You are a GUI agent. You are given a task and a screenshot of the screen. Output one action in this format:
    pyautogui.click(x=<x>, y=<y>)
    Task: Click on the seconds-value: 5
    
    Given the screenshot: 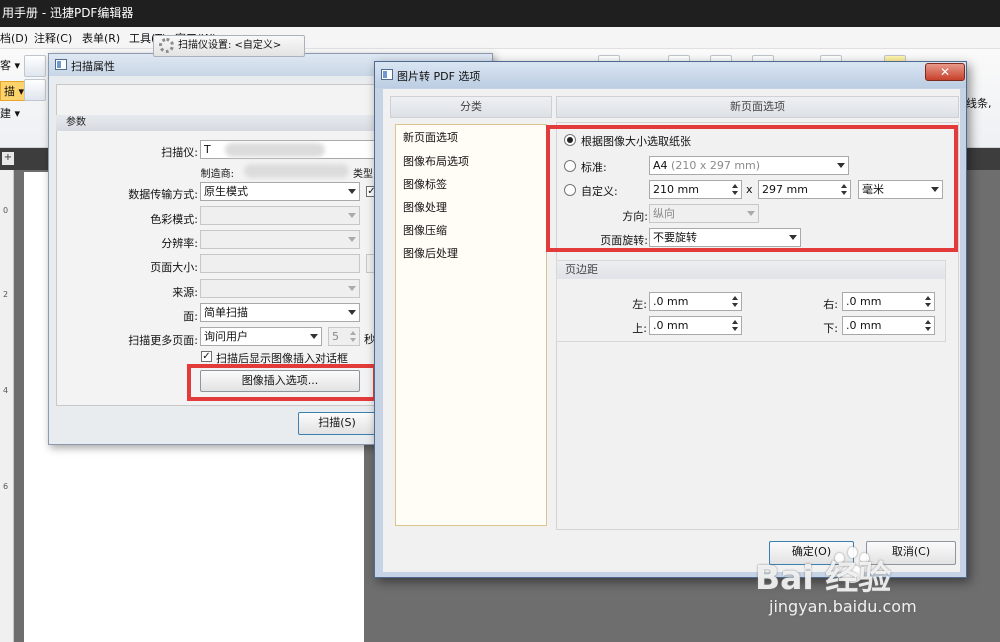 What is the action you would take?
    pyautogui.click(x=335, y=336)
    